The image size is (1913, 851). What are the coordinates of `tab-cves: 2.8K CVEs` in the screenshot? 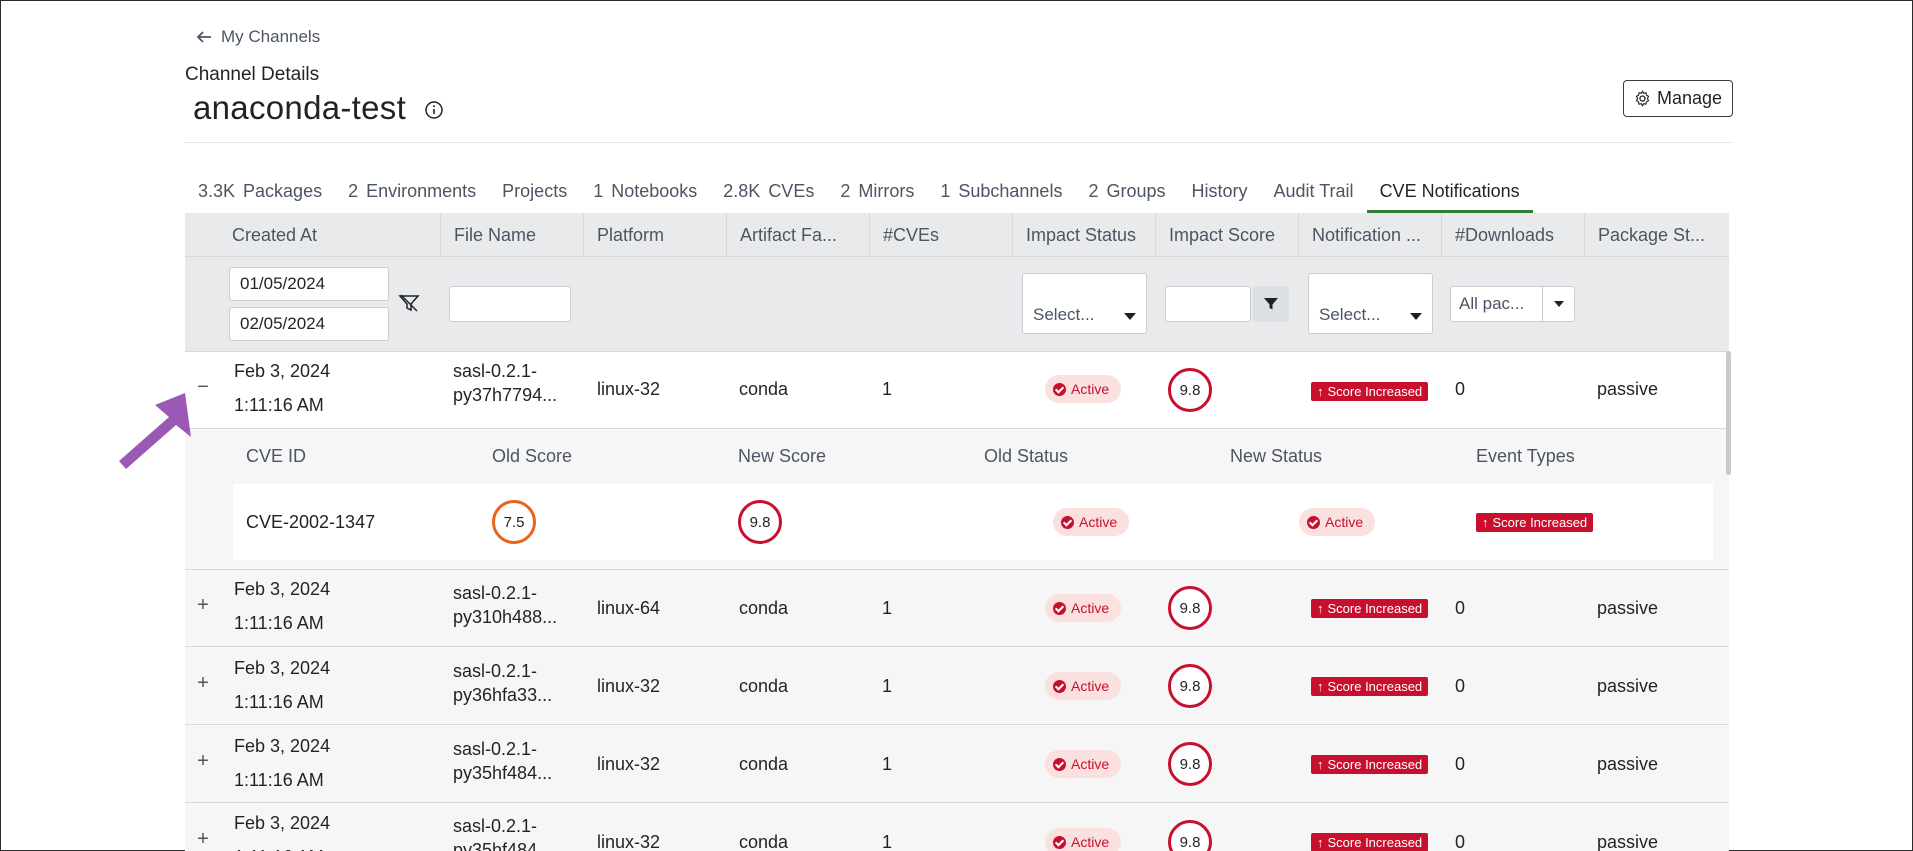 It's located at (768, 193).